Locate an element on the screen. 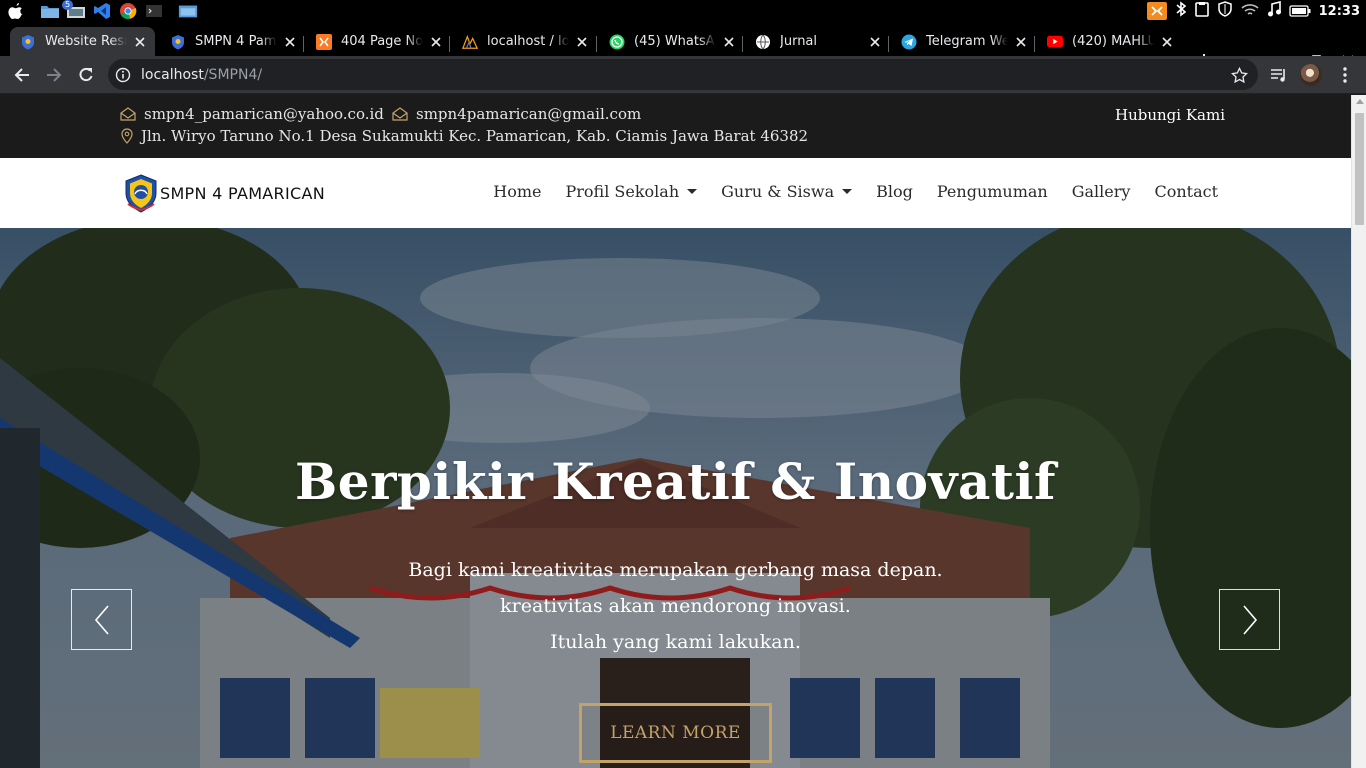 The width and height of the screenshot is (1366, 768). hero-subtitle-line: Itulah yang kami lakukan. is located at coordinates (675, 642).